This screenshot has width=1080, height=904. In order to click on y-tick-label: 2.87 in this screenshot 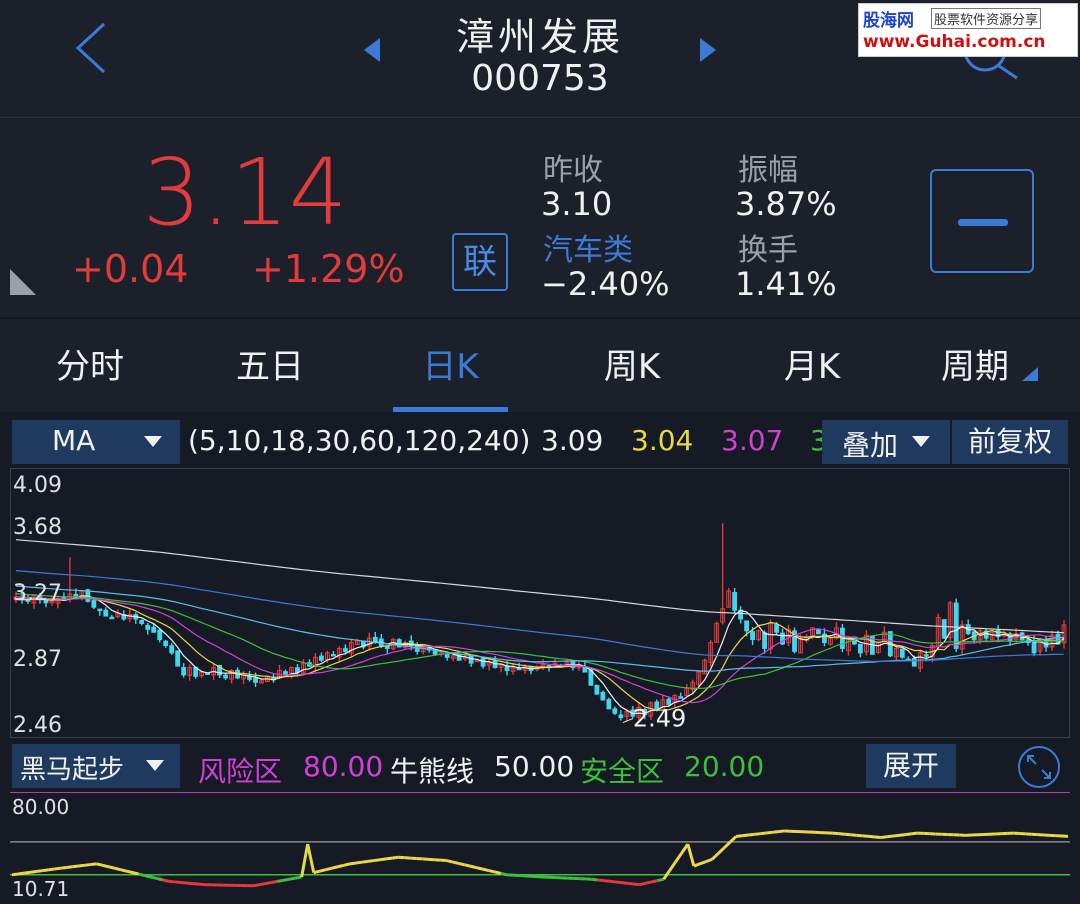, I will do `click(37, 659)`.